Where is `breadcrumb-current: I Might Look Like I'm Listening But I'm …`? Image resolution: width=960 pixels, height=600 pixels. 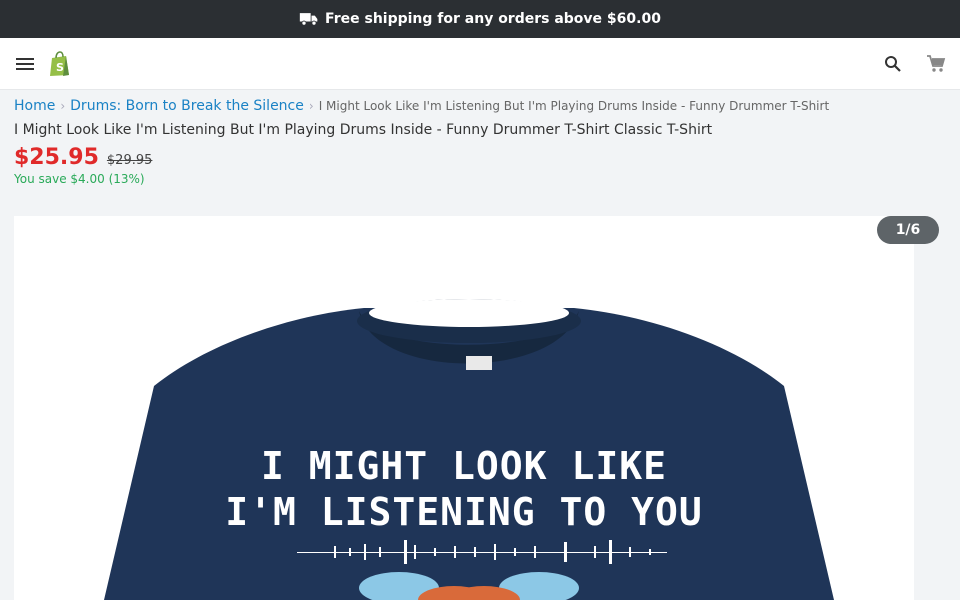
breadcrumb-current: I Might Look Like I'm Listening But I'm … is located at coordinates (574, 105).